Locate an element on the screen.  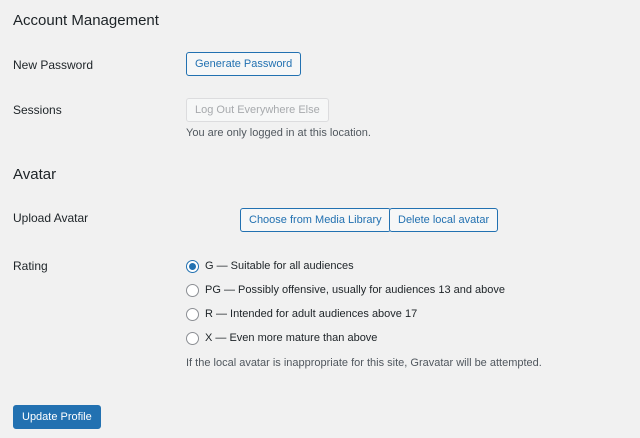
account-management-heading: Account Management is located at coordinates (86, 20).